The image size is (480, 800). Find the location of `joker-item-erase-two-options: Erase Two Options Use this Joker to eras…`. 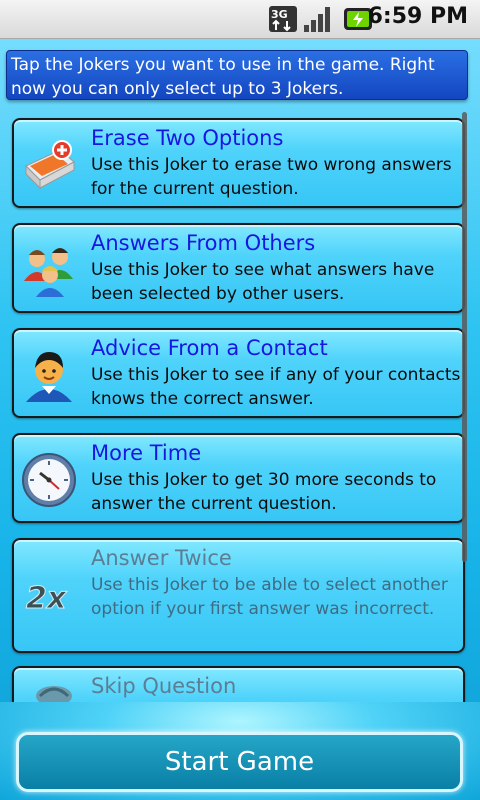

joker-item-erase-two-options: Erase Two Options Use this Joker to eras… is located at coordinates (238, 163).